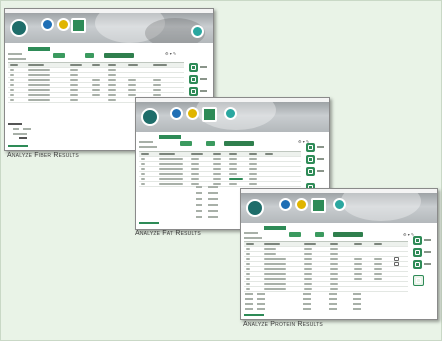 Image resolution: width=442 pixels, height=341 pixels. What do you see at coordinates (43, 155) in the screenshot?
I see `caption-fiber: Analyze Fiber Results` at bounding box center [43, 155].